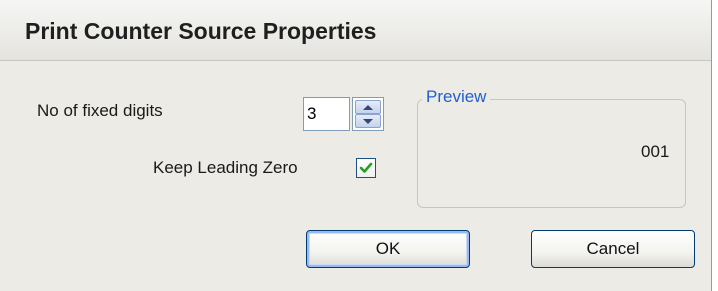  I want to click on arrow-down-icon, so click(368, 121).